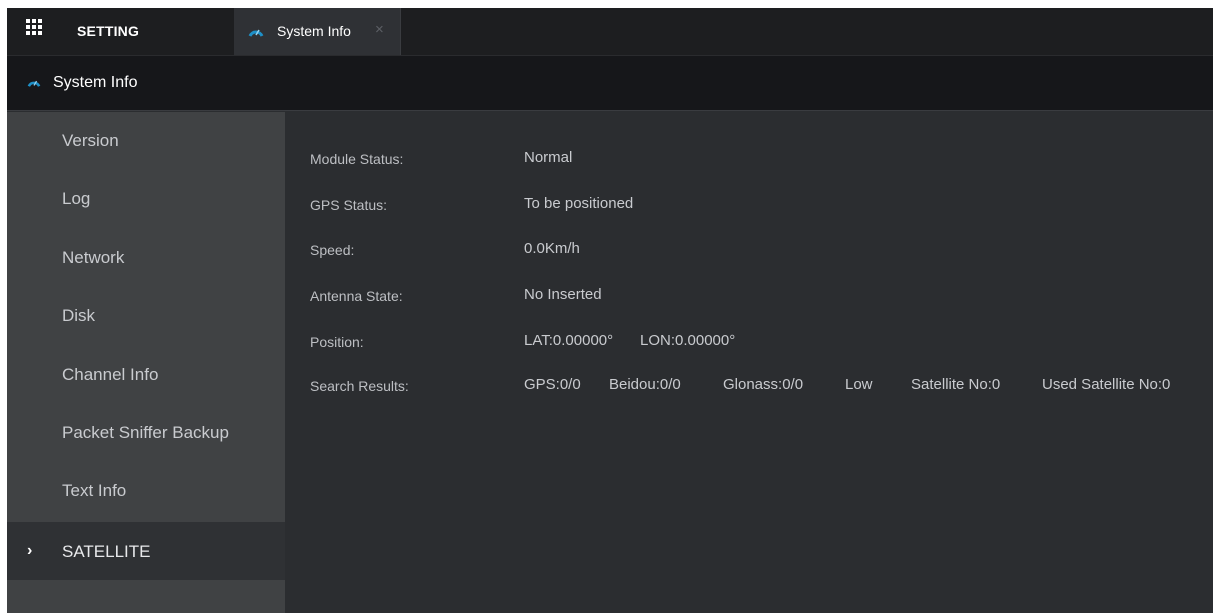 Image resolution: width=1221 pixels, height=613 pixels. What do you see at coordinates (579, 203) in the screenshot?
I see `gps-status-value: To be positioned` at bounding box center [579, 203].